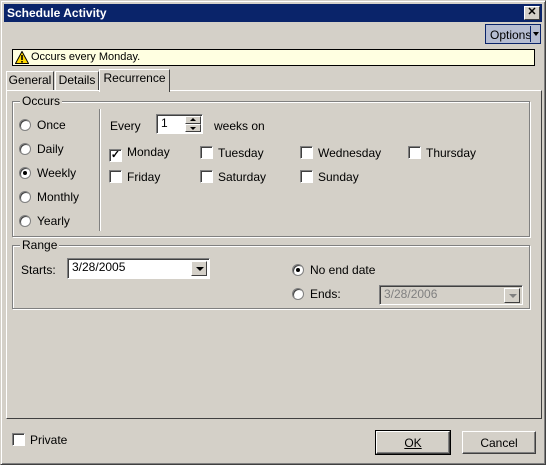  Describe the element at coordinates (148, 152) in the screenshot. I see `monday-label: Monday` at that location.